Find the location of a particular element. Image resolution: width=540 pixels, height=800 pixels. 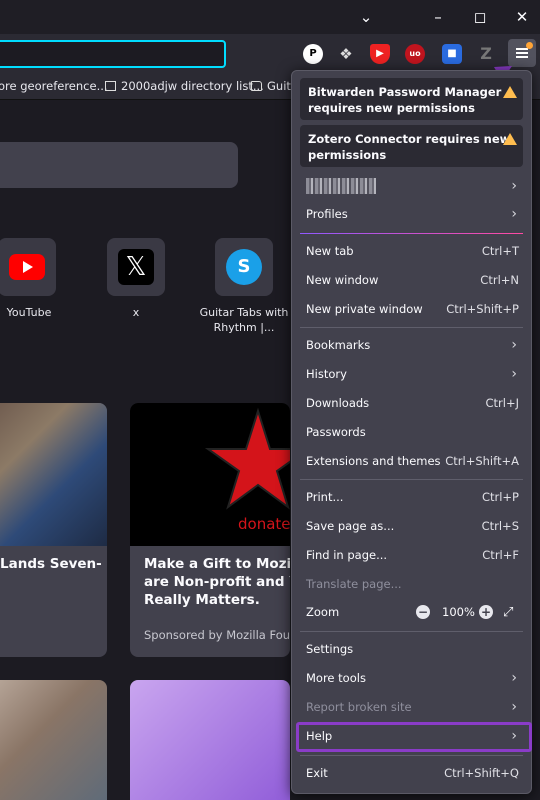

zoom-level: 100% is located at coordinates (458, 612).